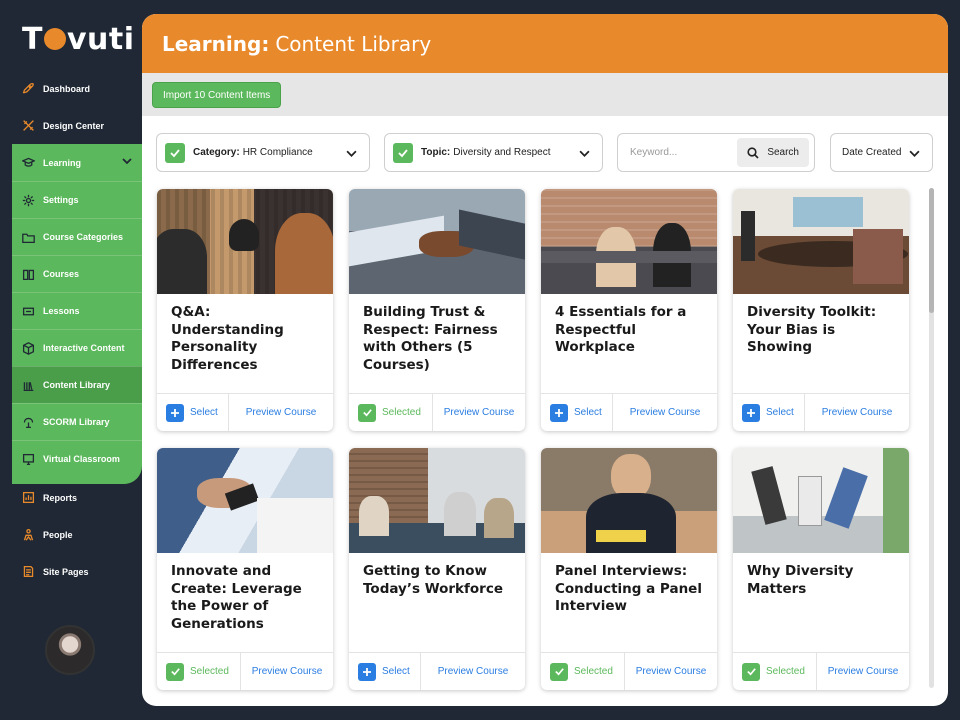  Describe the element at coordinates (545, 94) in the screenshot. I see `toolbar: Import 10 Content Items` at that location.